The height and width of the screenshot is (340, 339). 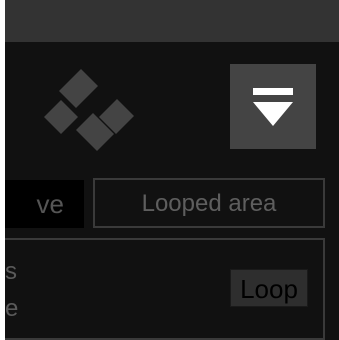 I want to click on mode-option-partial-label: ve, so click(x=50, y=204).